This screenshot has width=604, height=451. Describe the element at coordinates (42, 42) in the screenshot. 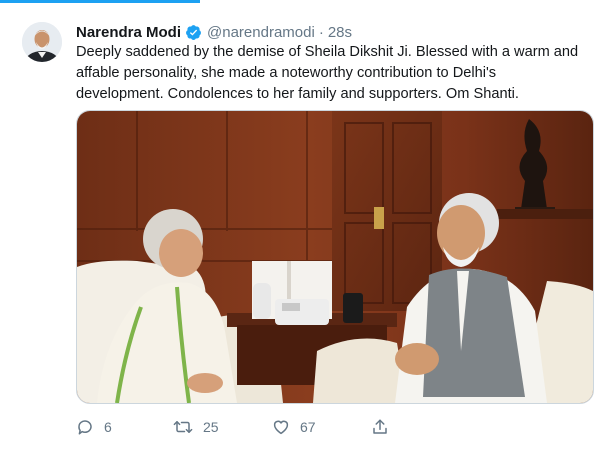

I see `avatar` at that location.